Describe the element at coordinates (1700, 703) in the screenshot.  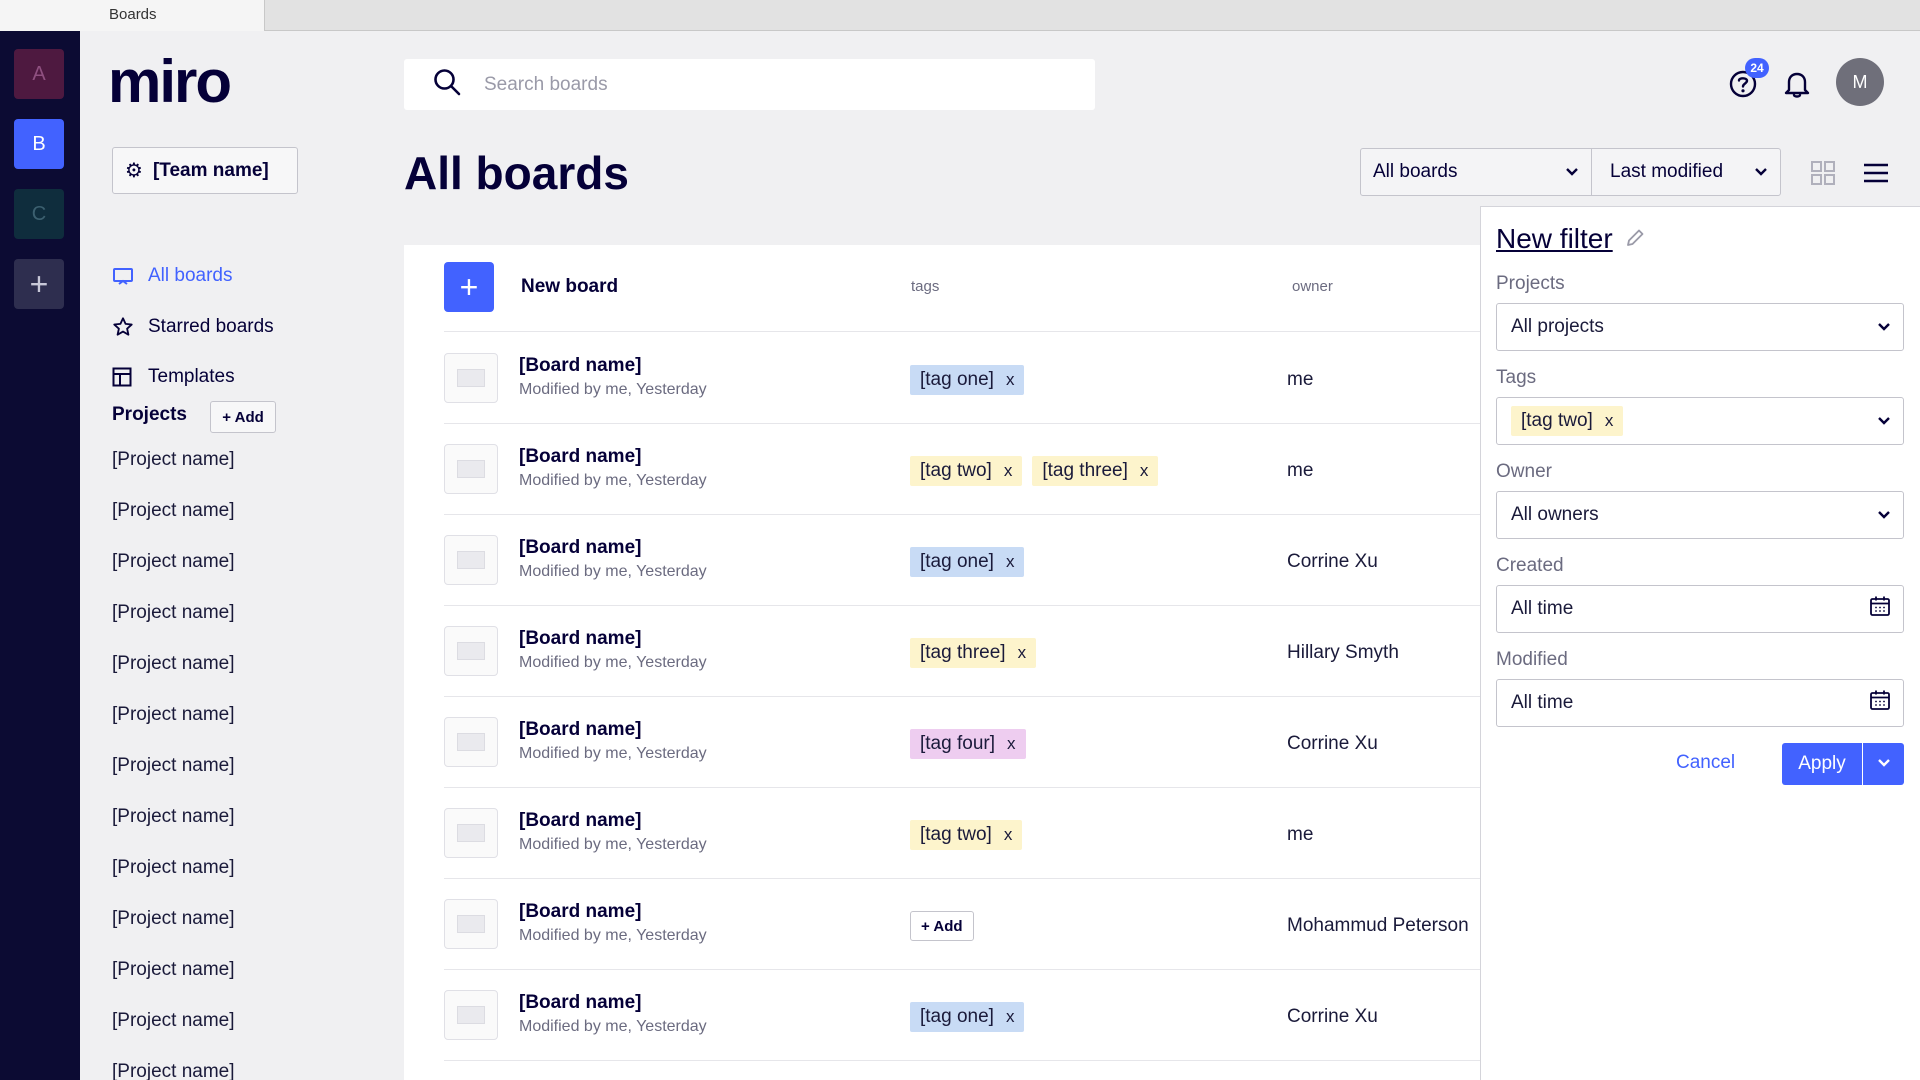
I see `modified-date-field: All time` at that location.